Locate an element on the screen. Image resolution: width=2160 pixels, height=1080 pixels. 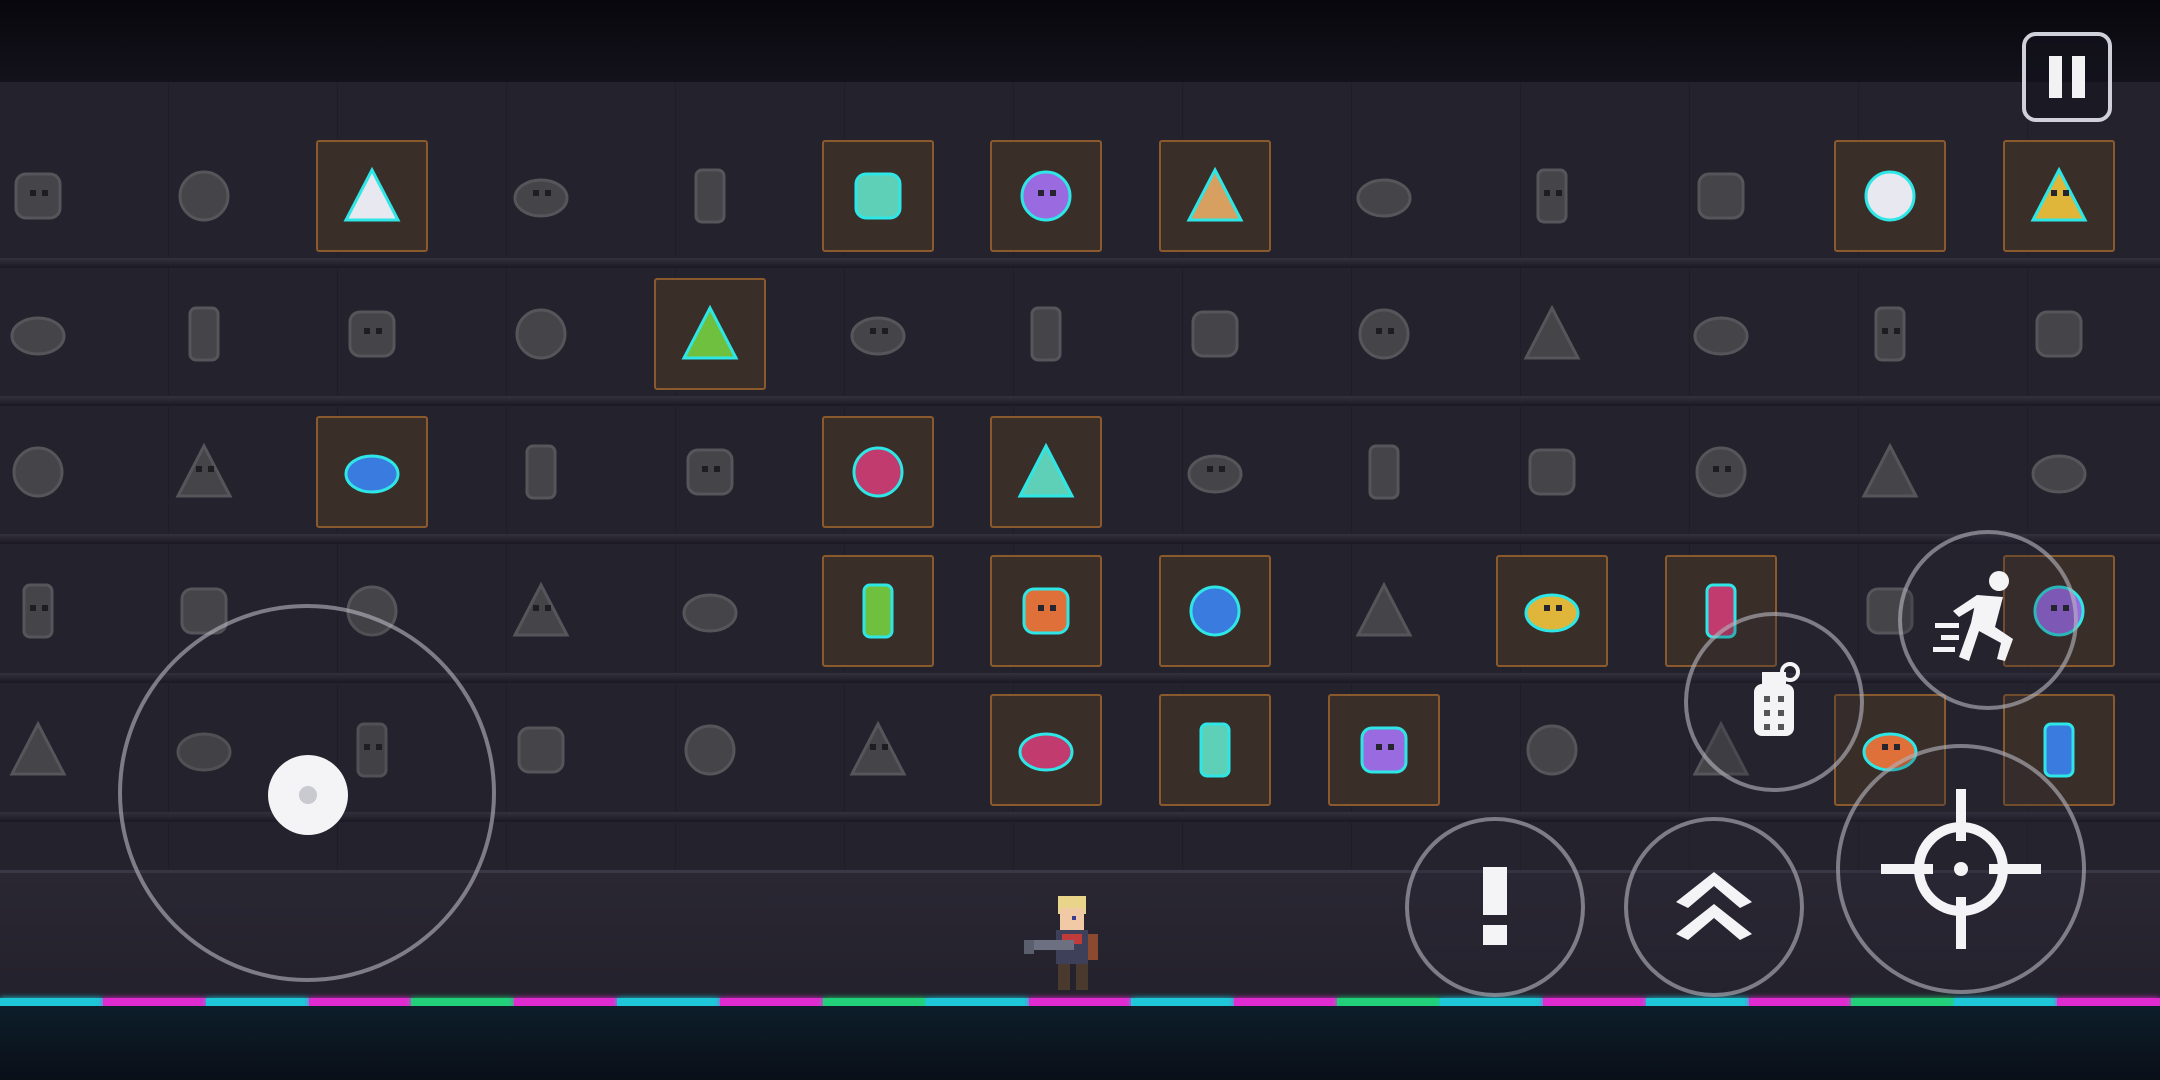
burger-icon is located at coordinates (1890, 472).